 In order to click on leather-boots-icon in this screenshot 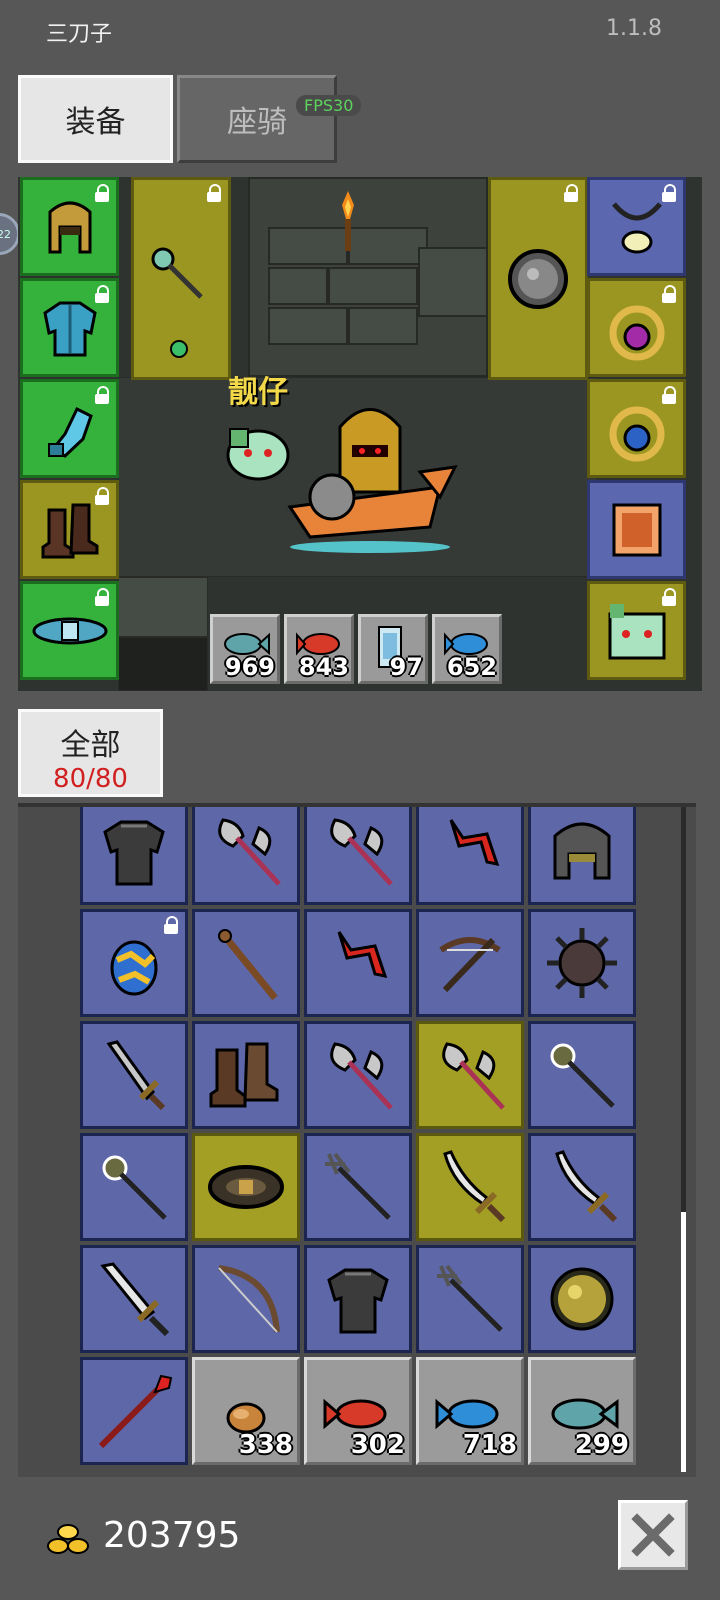, I will do `click(244, 1075)`.